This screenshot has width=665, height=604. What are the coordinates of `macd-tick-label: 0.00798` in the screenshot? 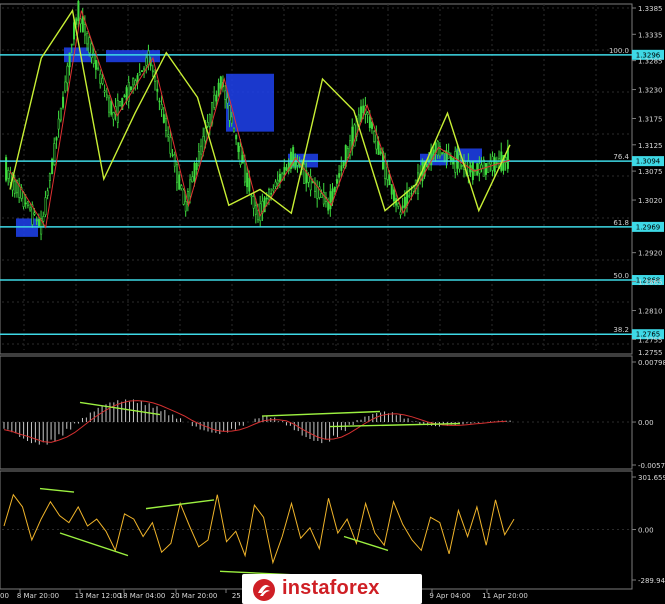 It's located at (651, 363).